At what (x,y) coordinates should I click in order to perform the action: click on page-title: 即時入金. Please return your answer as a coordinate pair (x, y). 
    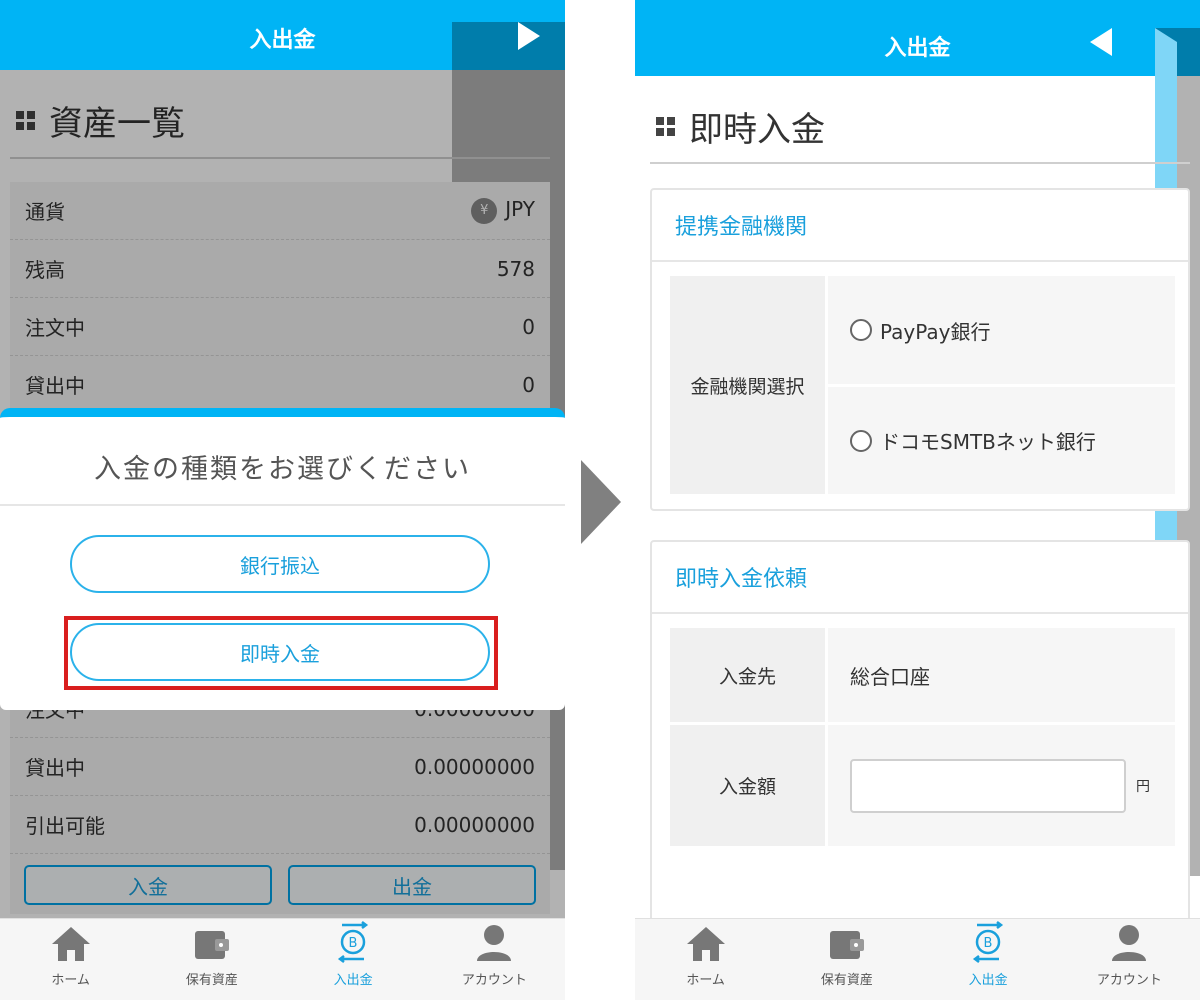
    Looking at the image, I should click on (740, 126).